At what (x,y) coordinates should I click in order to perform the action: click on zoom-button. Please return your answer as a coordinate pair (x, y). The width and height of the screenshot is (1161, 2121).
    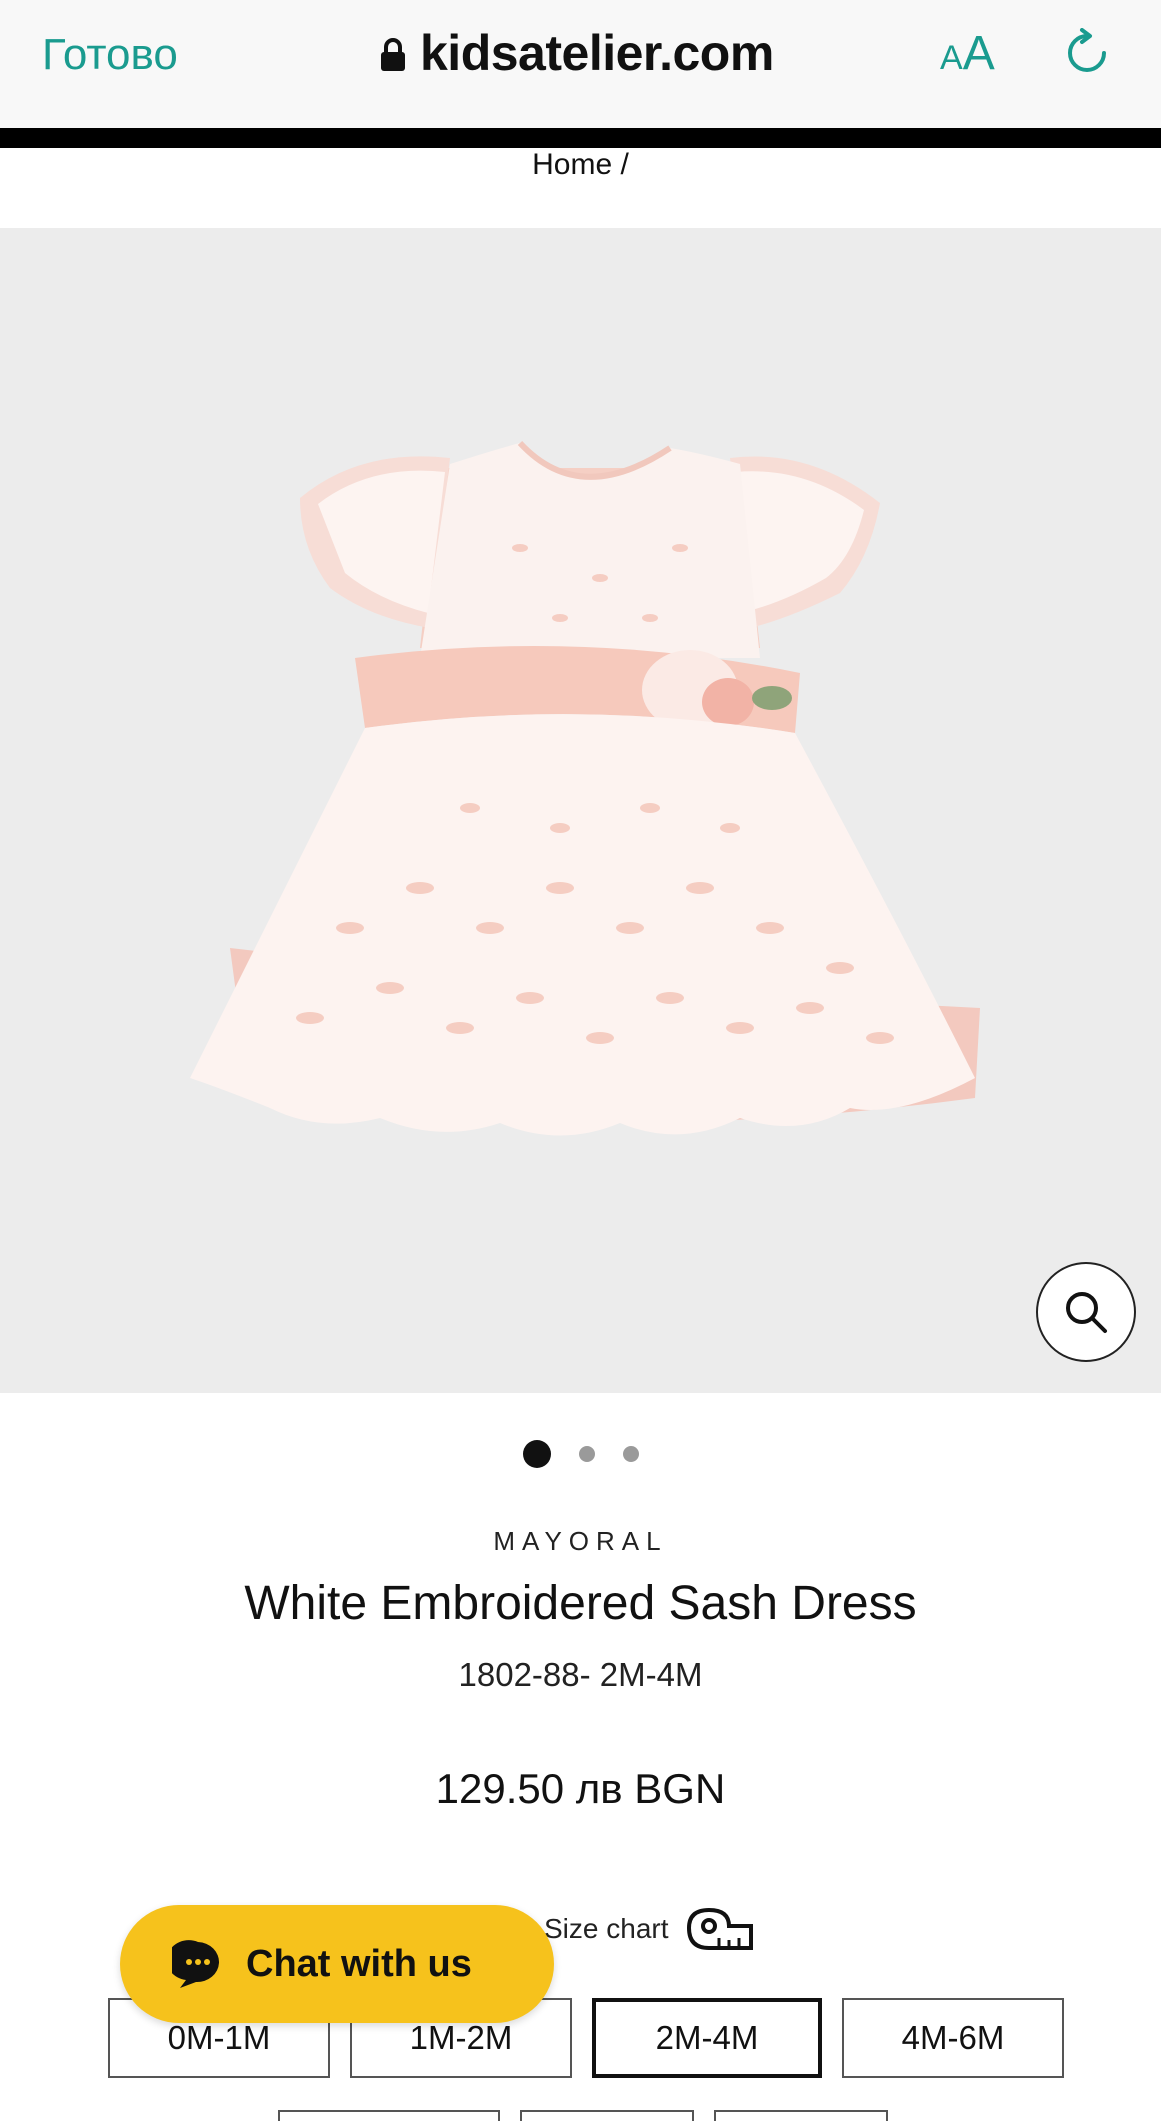
    Looking at the image, I should click on (1086, 1312).